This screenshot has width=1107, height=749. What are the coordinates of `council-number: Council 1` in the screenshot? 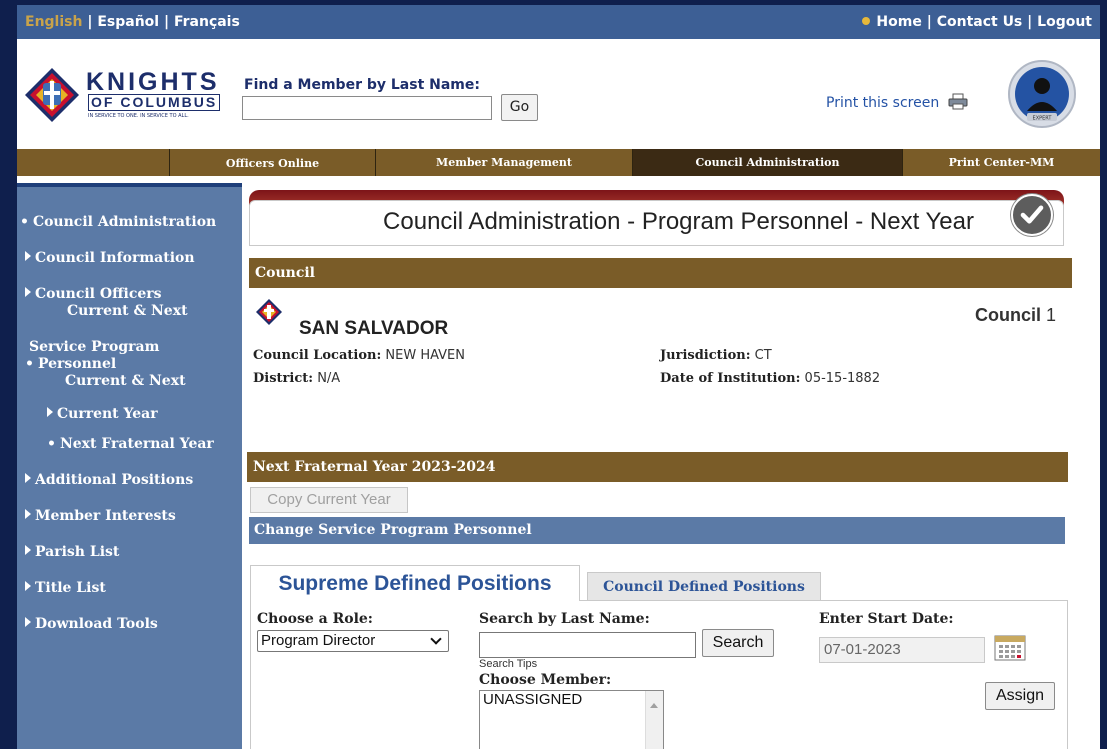 It's located at (1015, 315).